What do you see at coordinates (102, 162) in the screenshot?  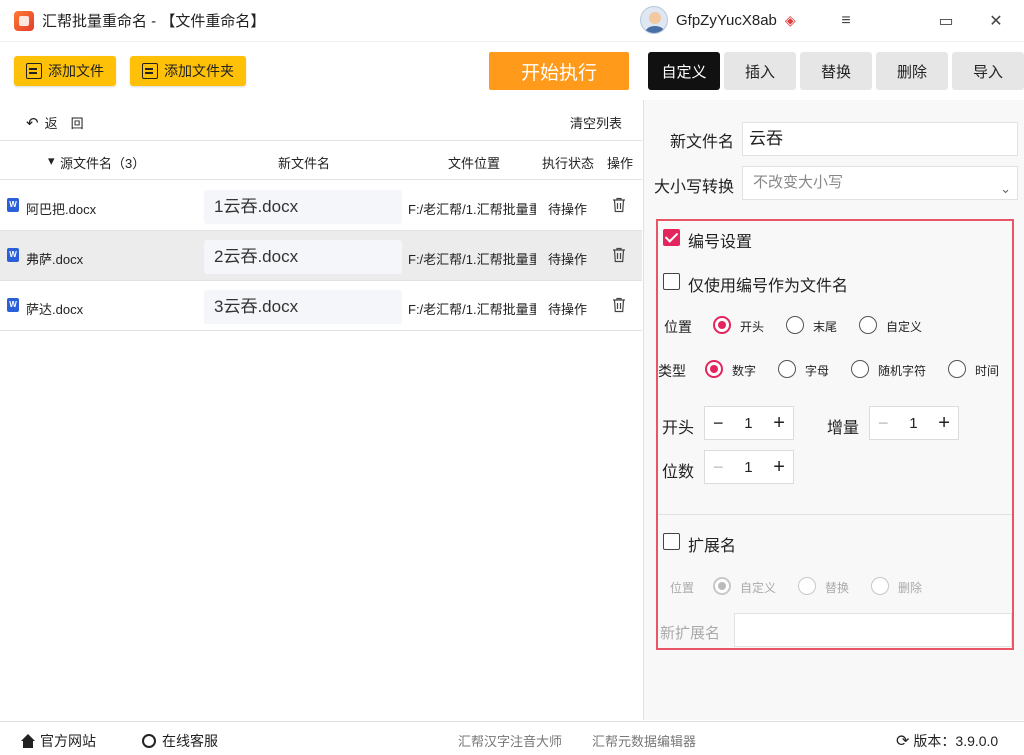 I see `header-source-name: 源文件名（3）` at bounding box center [102, 162].